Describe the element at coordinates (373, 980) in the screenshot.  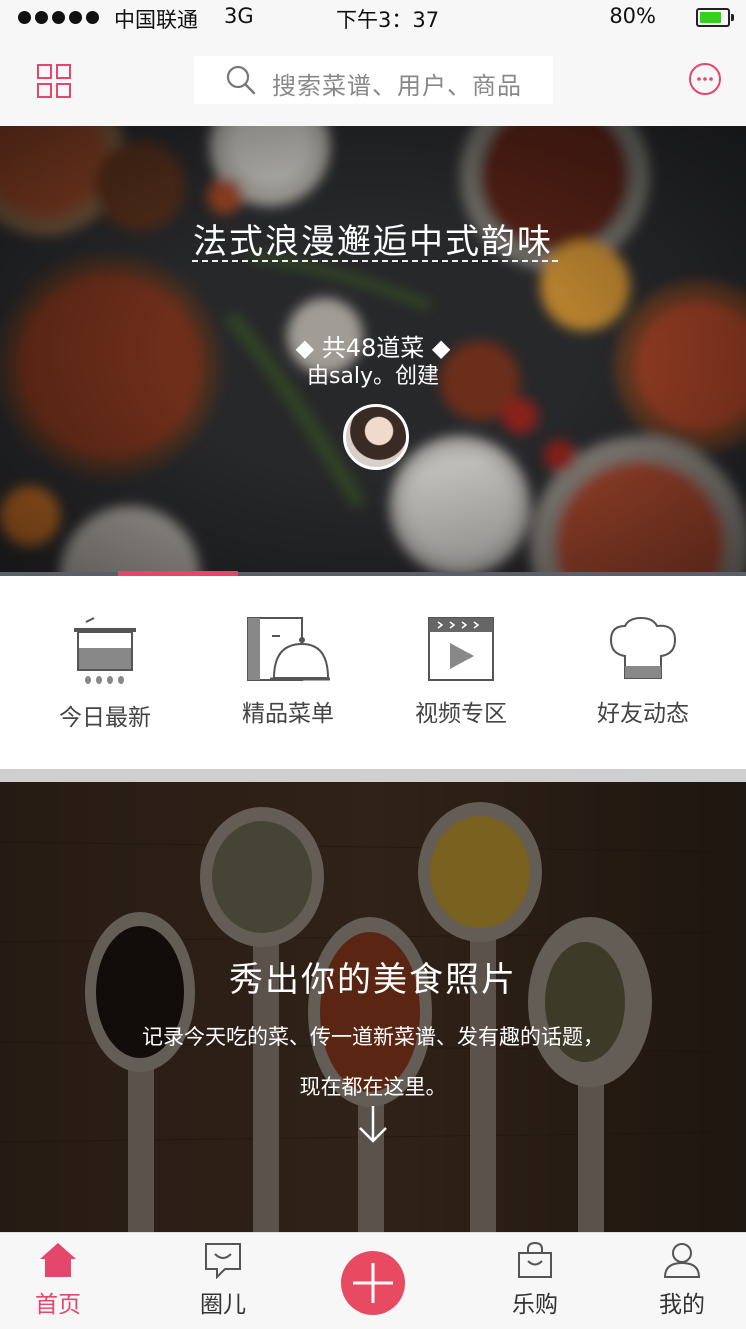
I see `promo-headline: 秀出你的美食照片` at that location.